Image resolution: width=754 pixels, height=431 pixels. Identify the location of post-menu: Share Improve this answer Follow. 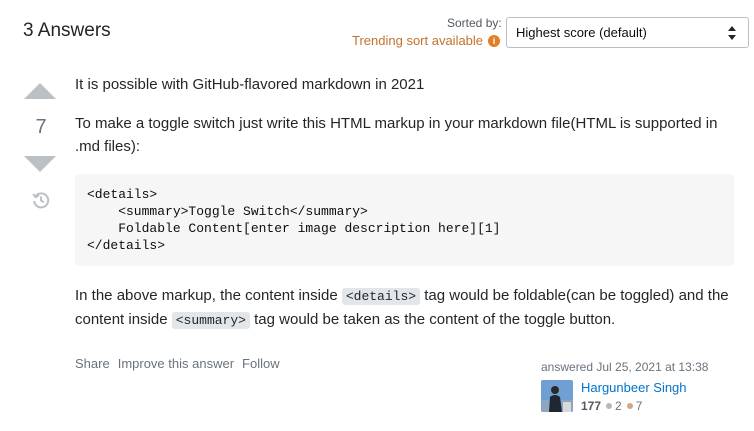
(181, 363).